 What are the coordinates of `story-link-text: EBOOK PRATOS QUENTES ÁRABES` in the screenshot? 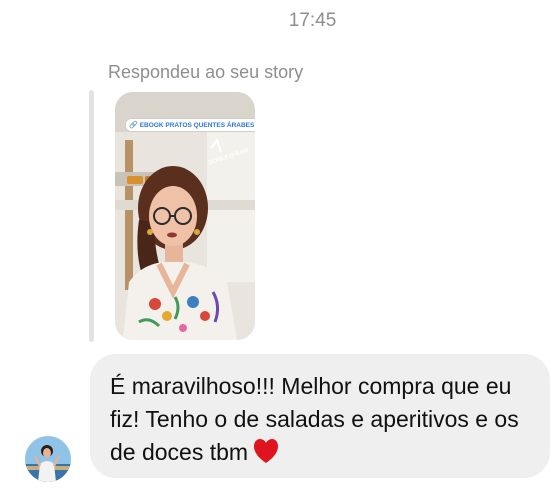 It's located at (197, 125).